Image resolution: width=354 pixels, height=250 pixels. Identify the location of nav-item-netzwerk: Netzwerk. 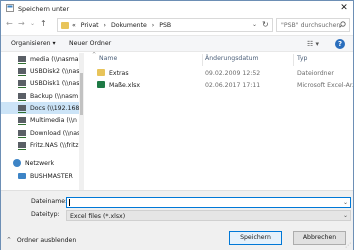
(40, 163).